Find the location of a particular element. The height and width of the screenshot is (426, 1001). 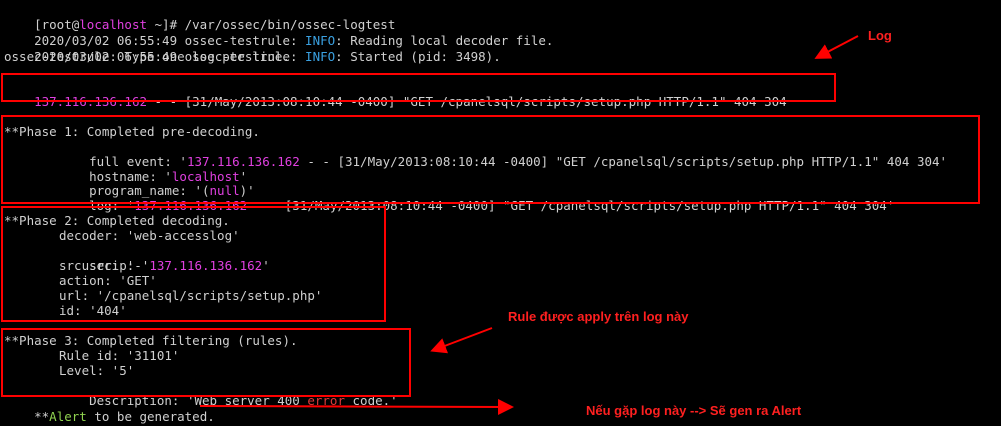

log-arrow-icon is located at coordinates (836, 47).